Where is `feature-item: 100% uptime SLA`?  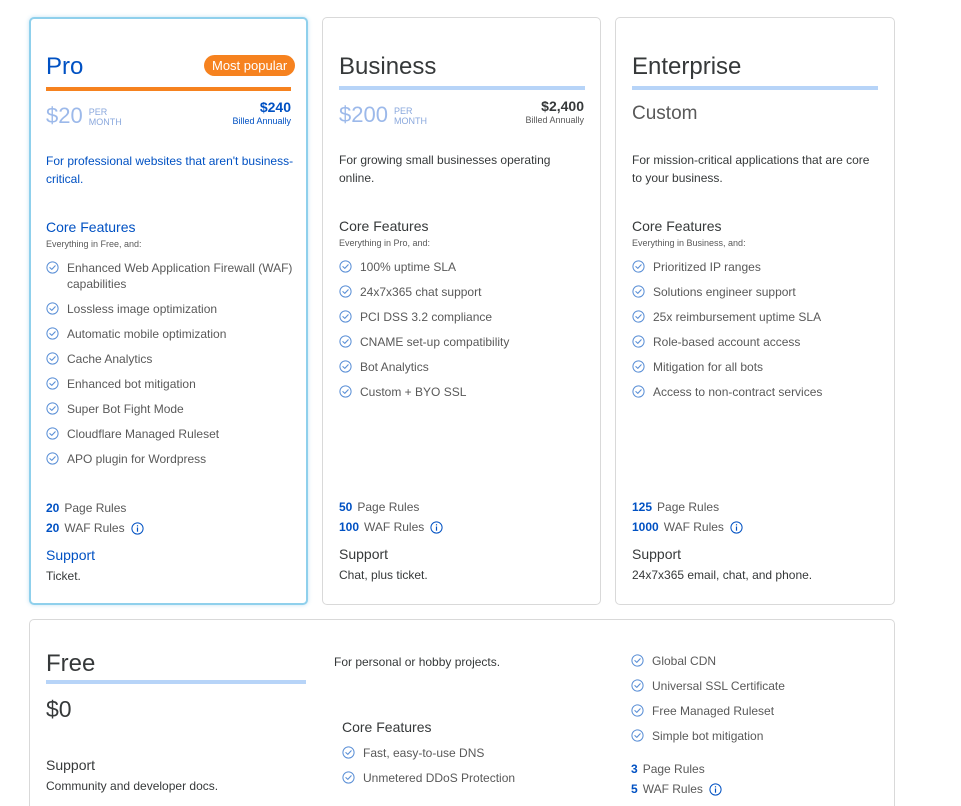
feature-item: 100% uptime SLA is located at coordinates (464, 267).